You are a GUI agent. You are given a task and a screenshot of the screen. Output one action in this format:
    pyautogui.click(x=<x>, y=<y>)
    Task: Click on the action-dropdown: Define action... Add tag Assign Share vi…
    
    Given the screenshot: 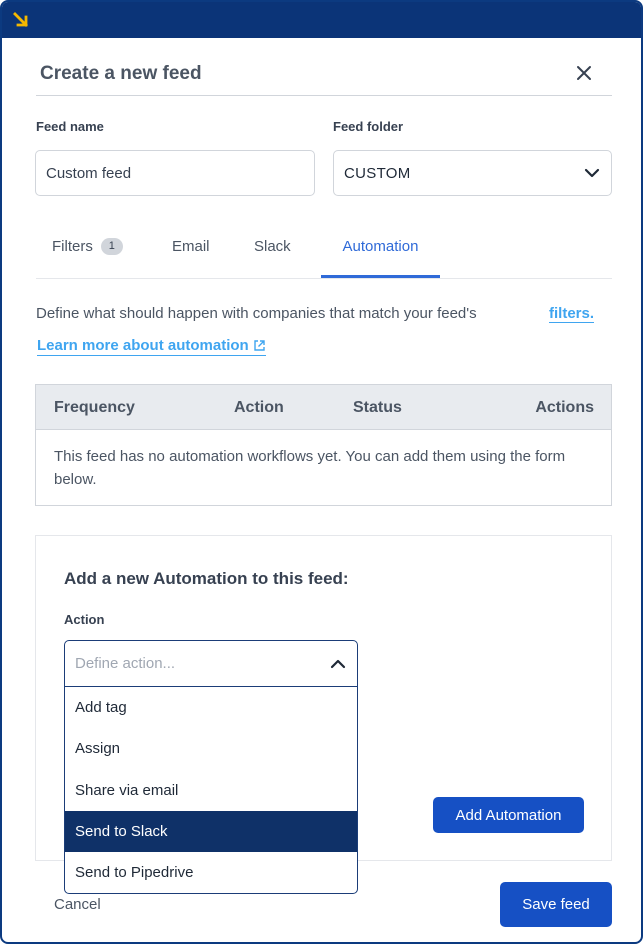 What is the action you would take?
    pyautogui.click(x=211, y=767)
    